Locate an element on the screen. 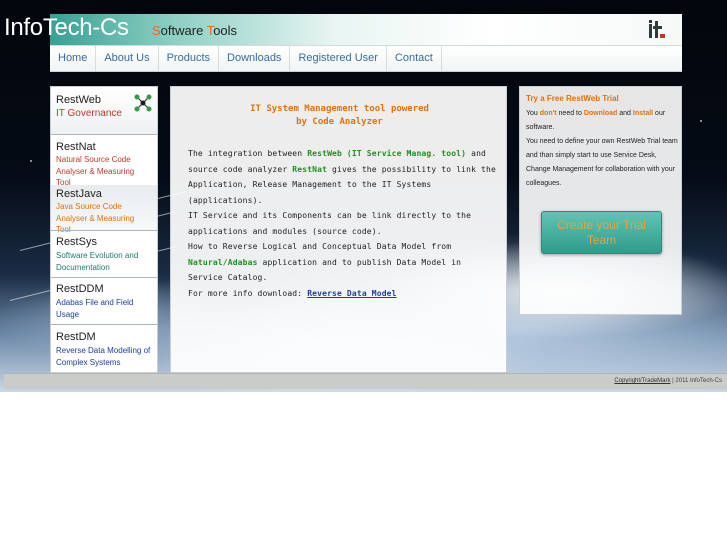 The image size is (727, 545). site-logo: InfoTech-Cs is located at coordinates (66, 28).